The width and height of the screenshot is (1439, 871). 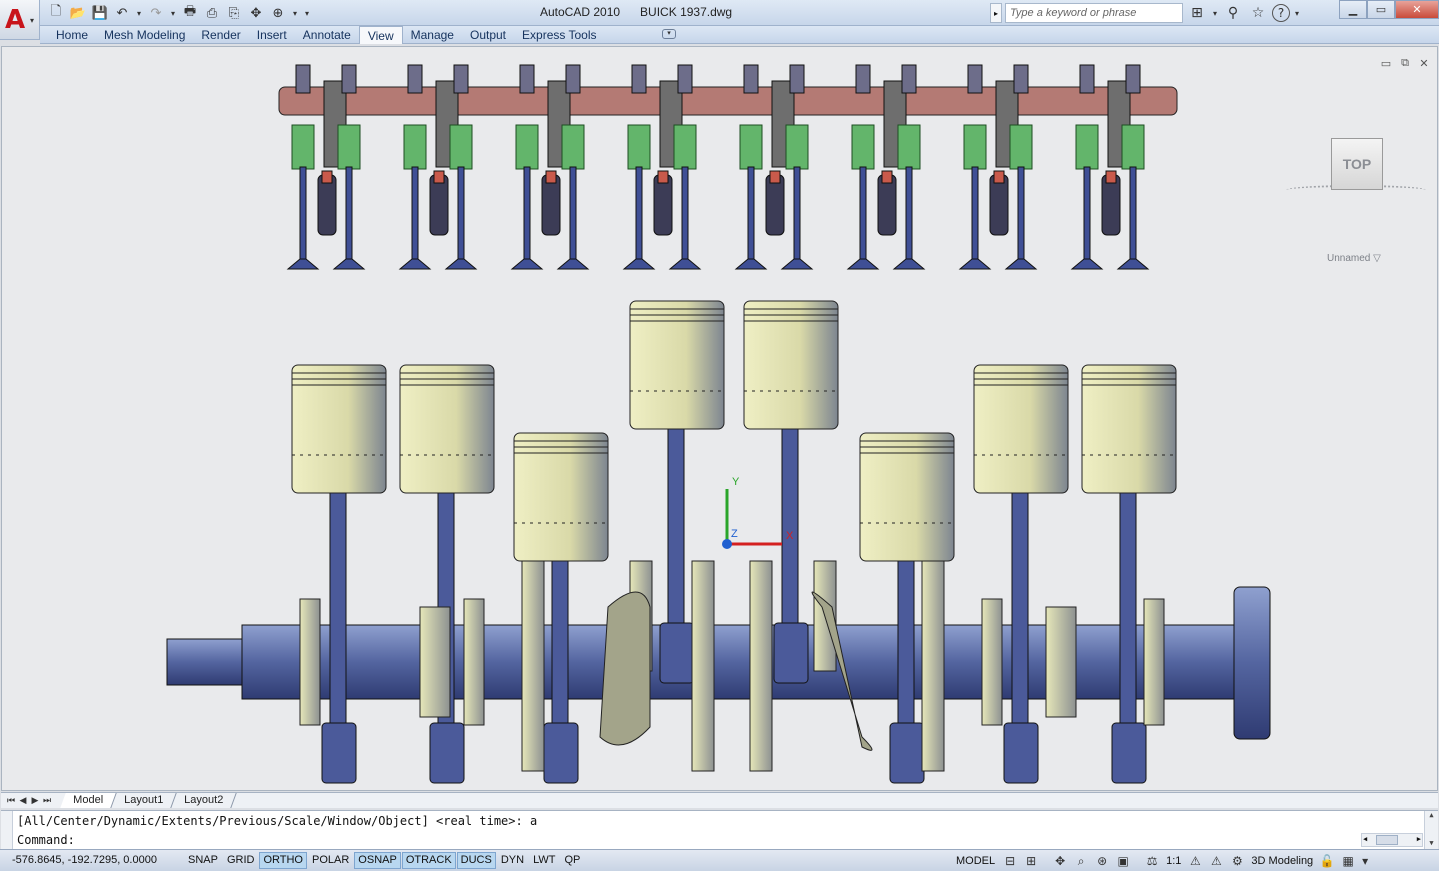 I want to click on communication-center-icon: ⚲, so click(x=1233, y=13).